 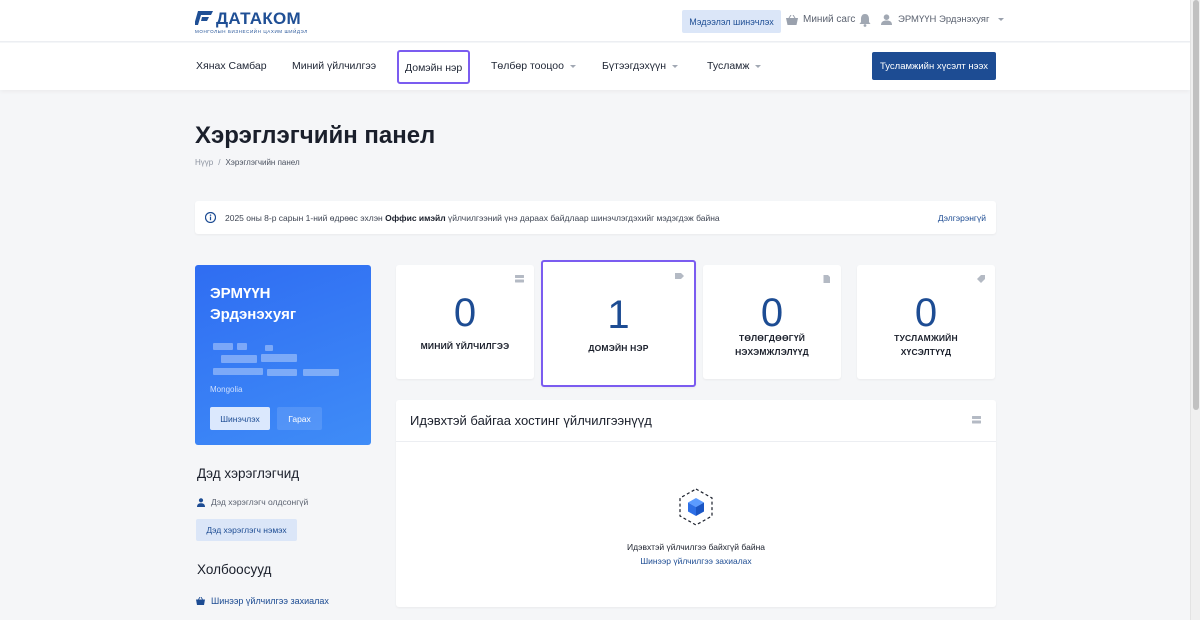 I want to click on panel-title: Идэвхтэй байгаа хостинг үйлчилгээнүүд, so click(x=531, y=420).